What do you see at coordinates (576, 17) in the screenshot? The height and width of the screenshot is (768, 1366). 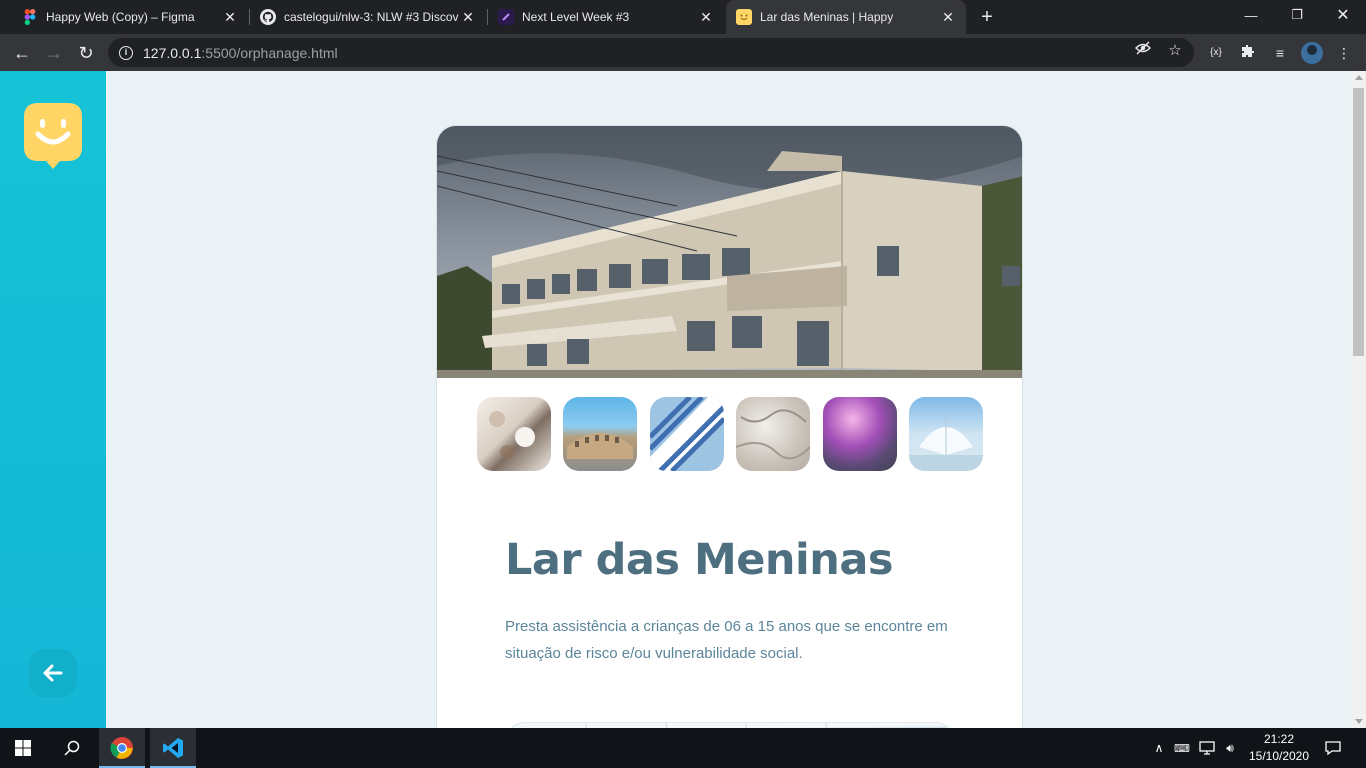 I see `tab-title: Next Level Week #3` at bounding box center [576, 17].